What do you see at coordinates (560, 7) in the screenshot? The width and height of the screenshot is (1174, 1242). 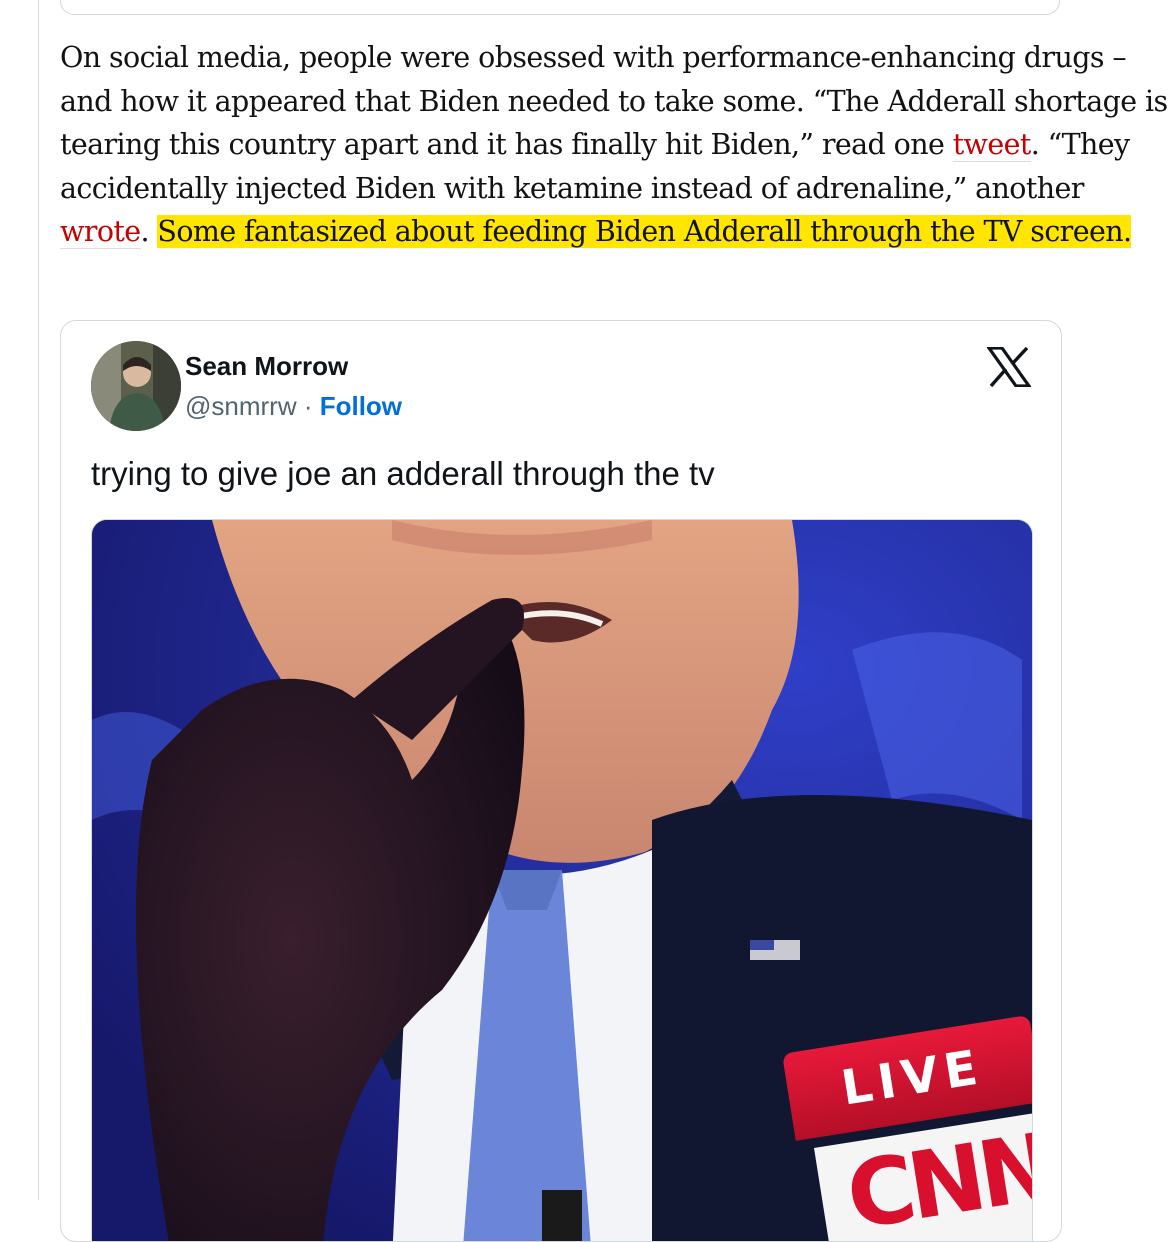 I see `previous-embed-card` at bounding box center [560, 7].